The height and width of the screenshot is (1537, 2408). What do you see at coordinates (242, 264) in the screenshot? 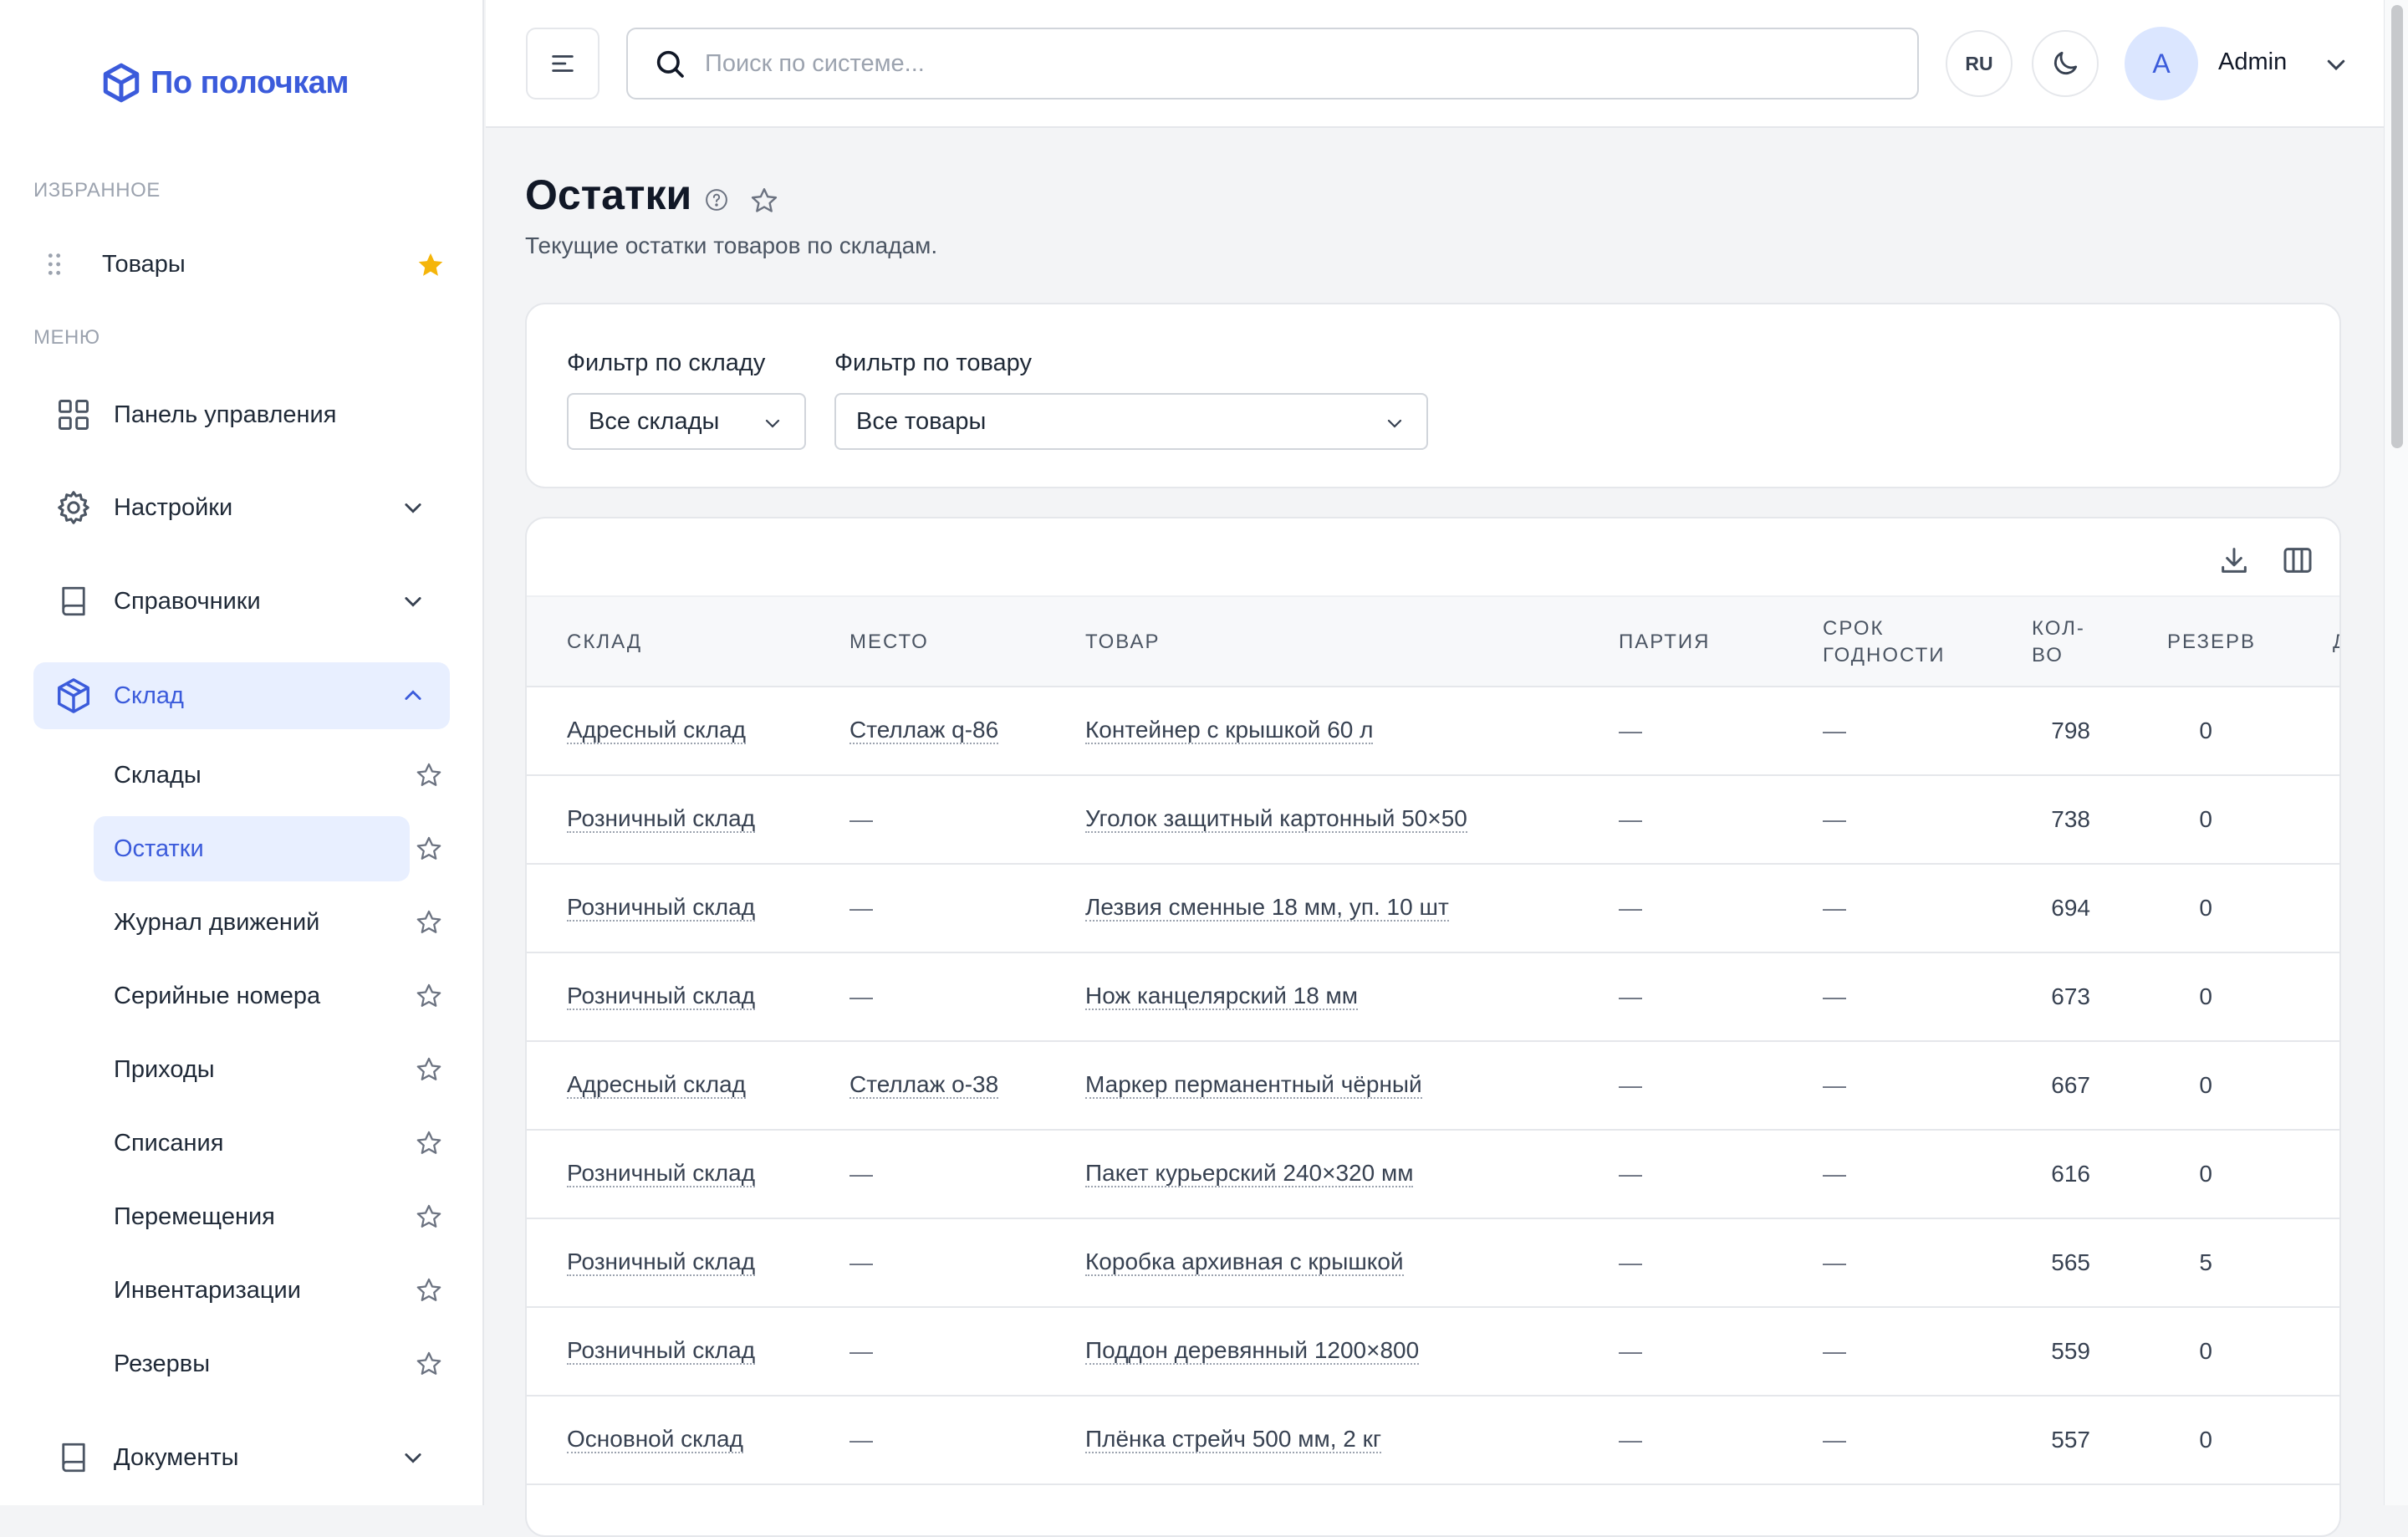
I see `favorite-item-products: Товары` at bounding box center [242, 264].